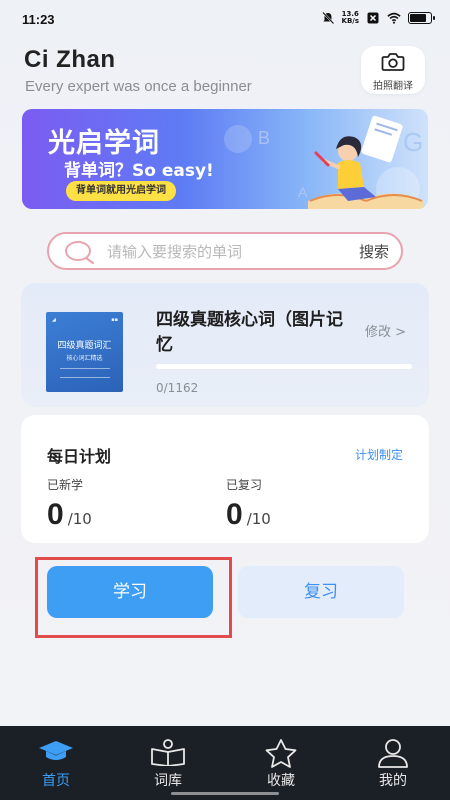 Image resolution: width=450 pixels, height=800 pixels. I want to click on banner-slogan: 背单词？So easy!, so click(139, 171).